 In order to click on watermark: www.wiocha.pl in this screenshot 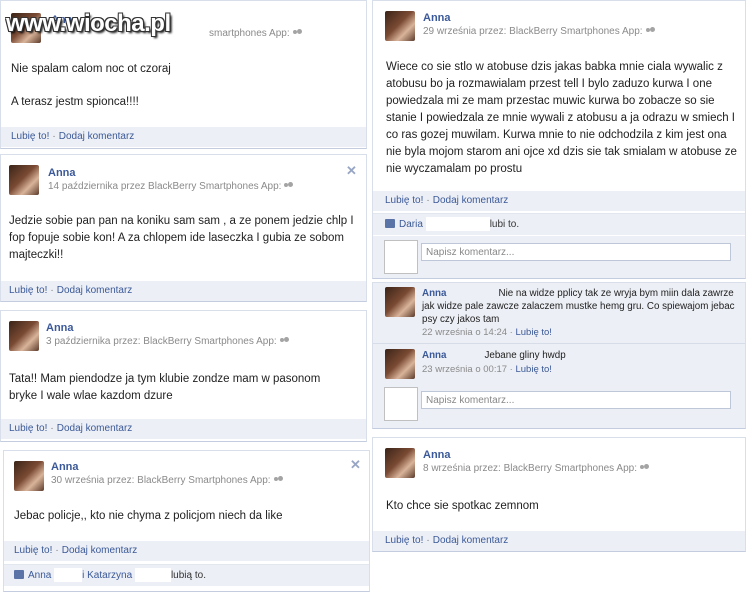, I will do `click(88, 23)`.